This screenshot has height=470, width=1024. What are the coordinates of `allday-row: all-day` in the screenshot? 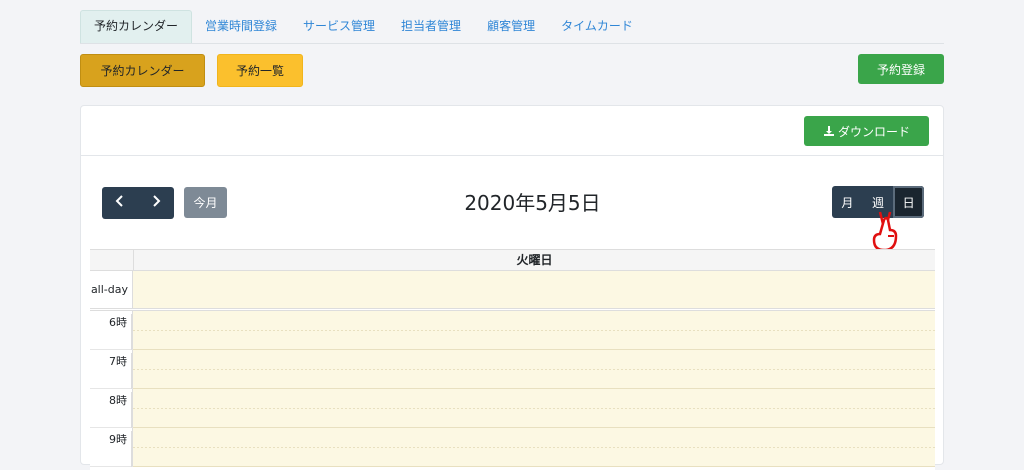 It's located at (512, 291).